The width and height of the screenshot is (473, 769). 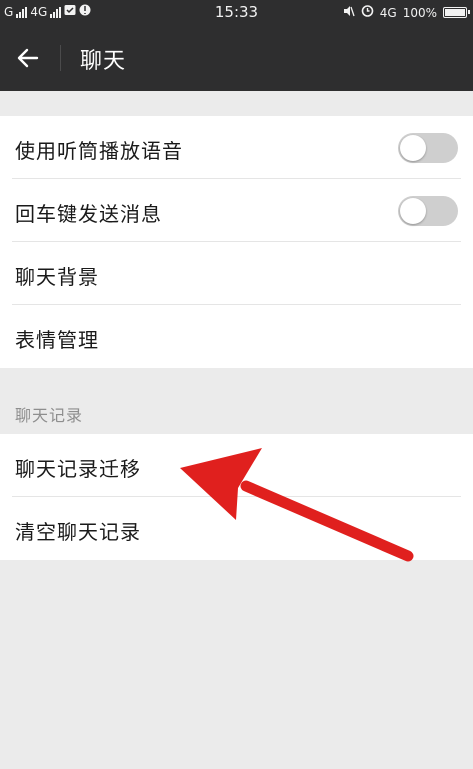 What do you see at coordinates (60, 58) in the screenshot?
I see `title-divider` at bounding box center [60, 58].